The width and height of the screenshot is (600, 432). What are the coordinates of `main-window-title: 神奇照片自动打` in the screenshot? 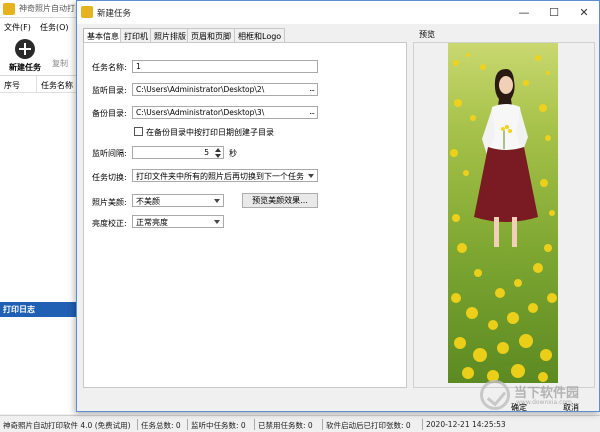 It's located at (47, 8).